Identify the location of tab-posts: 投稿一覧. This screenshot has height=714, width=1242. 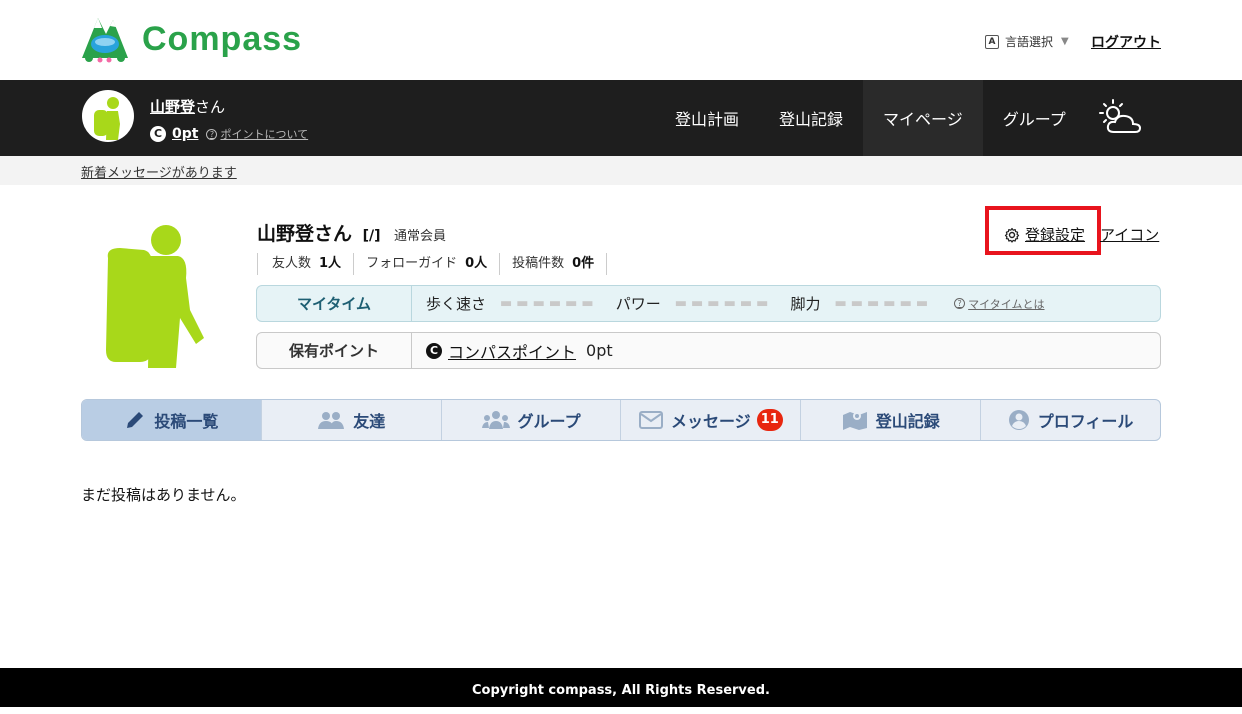
(171, 420).